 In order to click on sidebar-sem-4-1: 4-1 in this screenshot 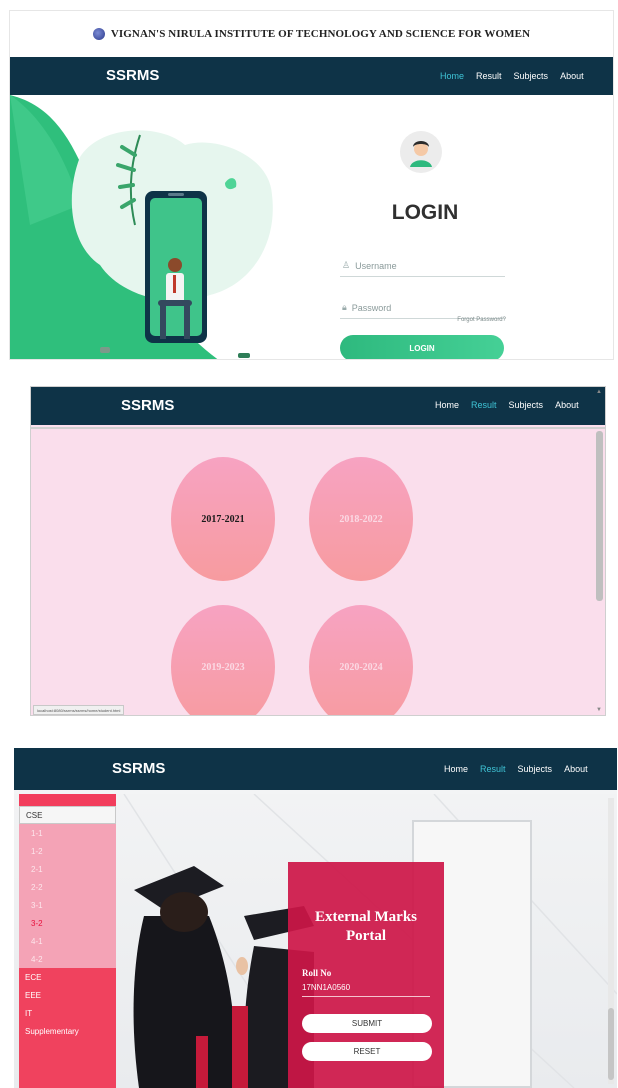, I will do `click(67, 941)`.